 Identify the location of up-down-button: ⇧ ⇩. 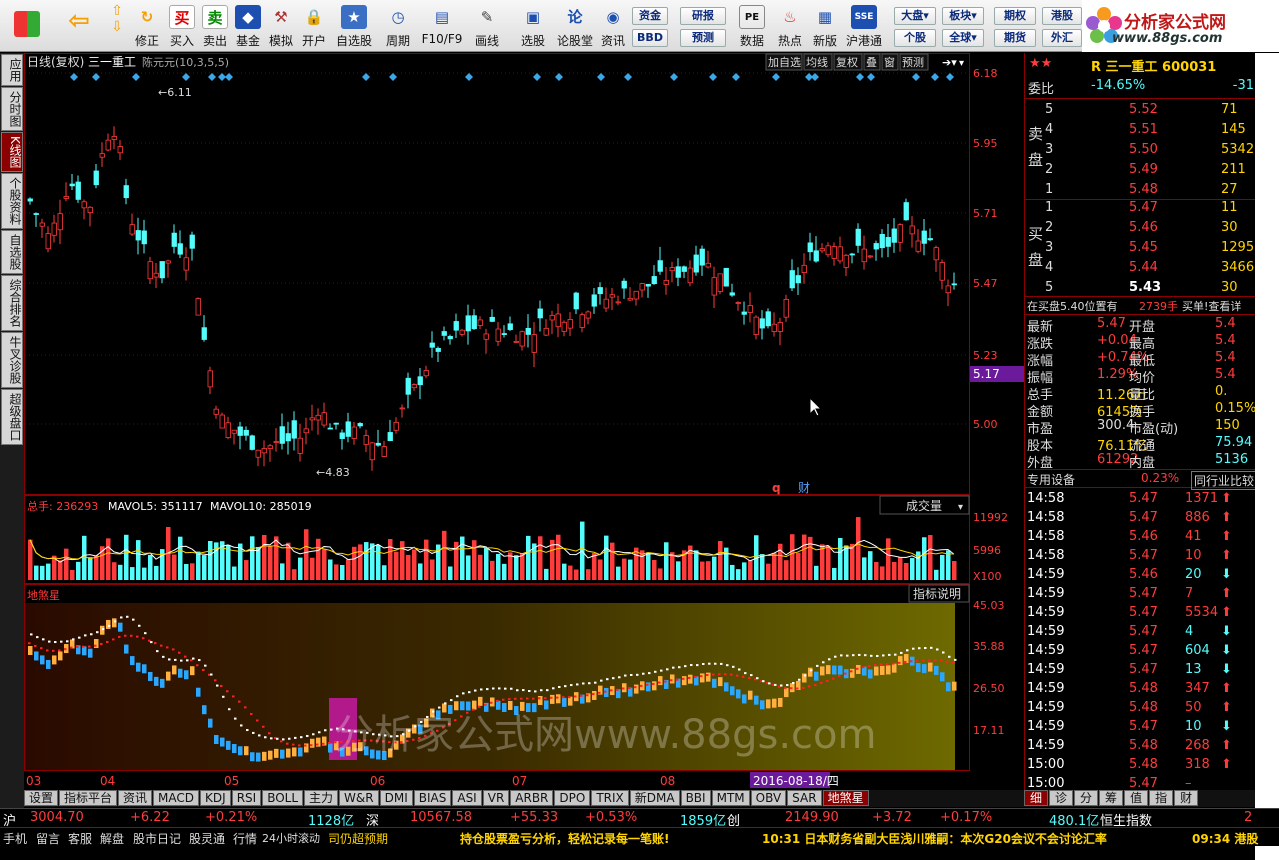
(117, 26).